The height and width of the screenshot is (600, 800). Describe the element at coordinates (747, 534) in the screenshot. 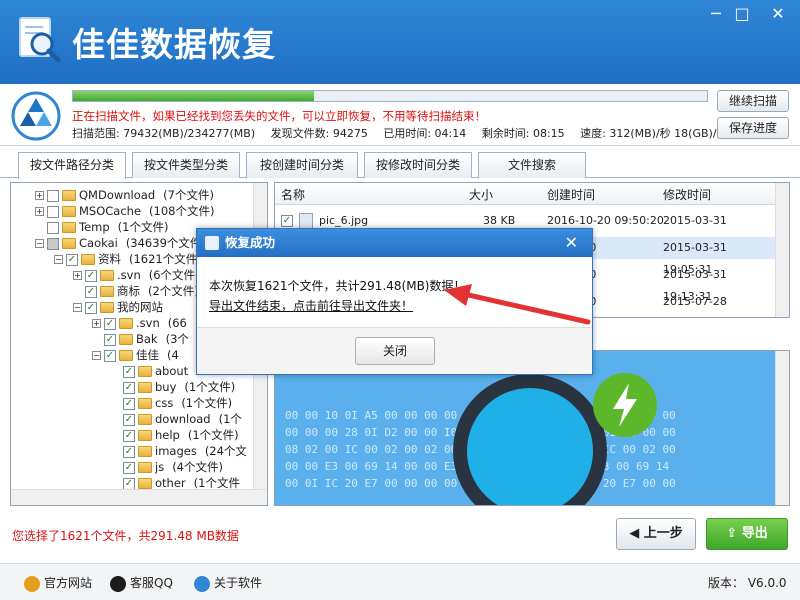

I see `export-button: ⇪ 导出` at that location.